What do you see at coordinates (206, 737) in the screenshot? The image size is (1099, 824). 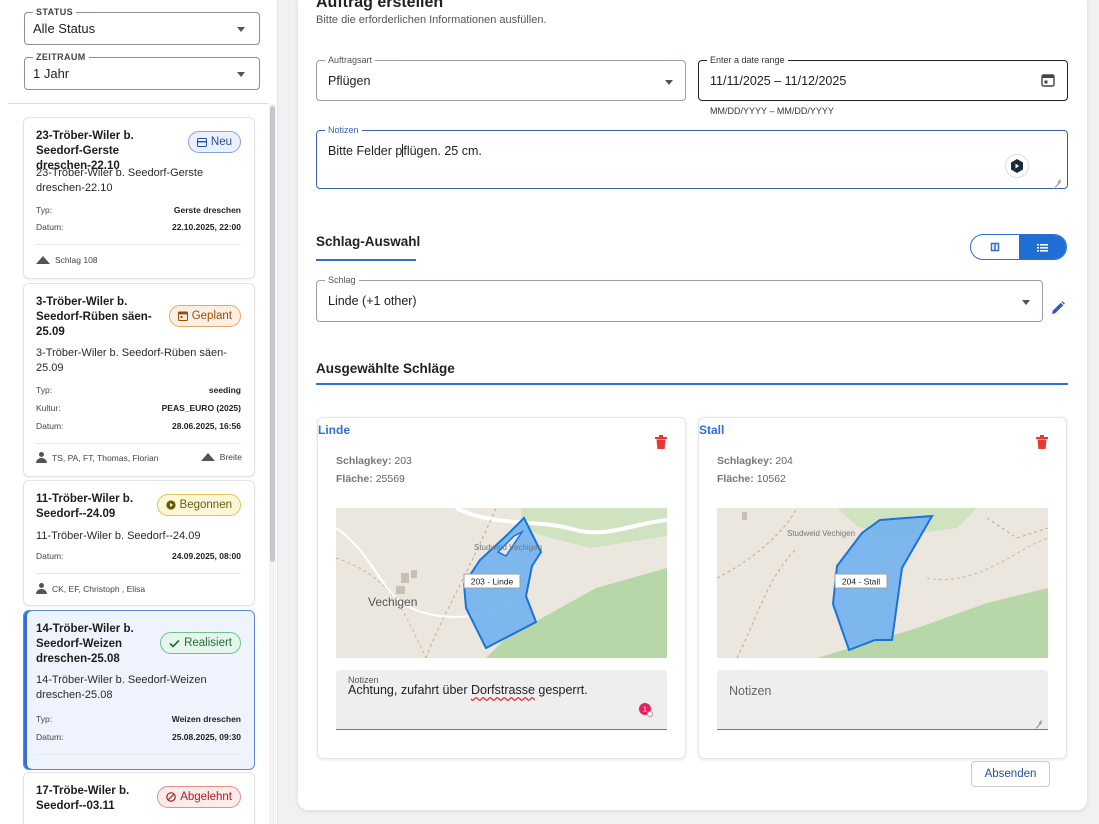 I see `row-value: 25.08.2025, 09:30` at bounding box center [206, 737].